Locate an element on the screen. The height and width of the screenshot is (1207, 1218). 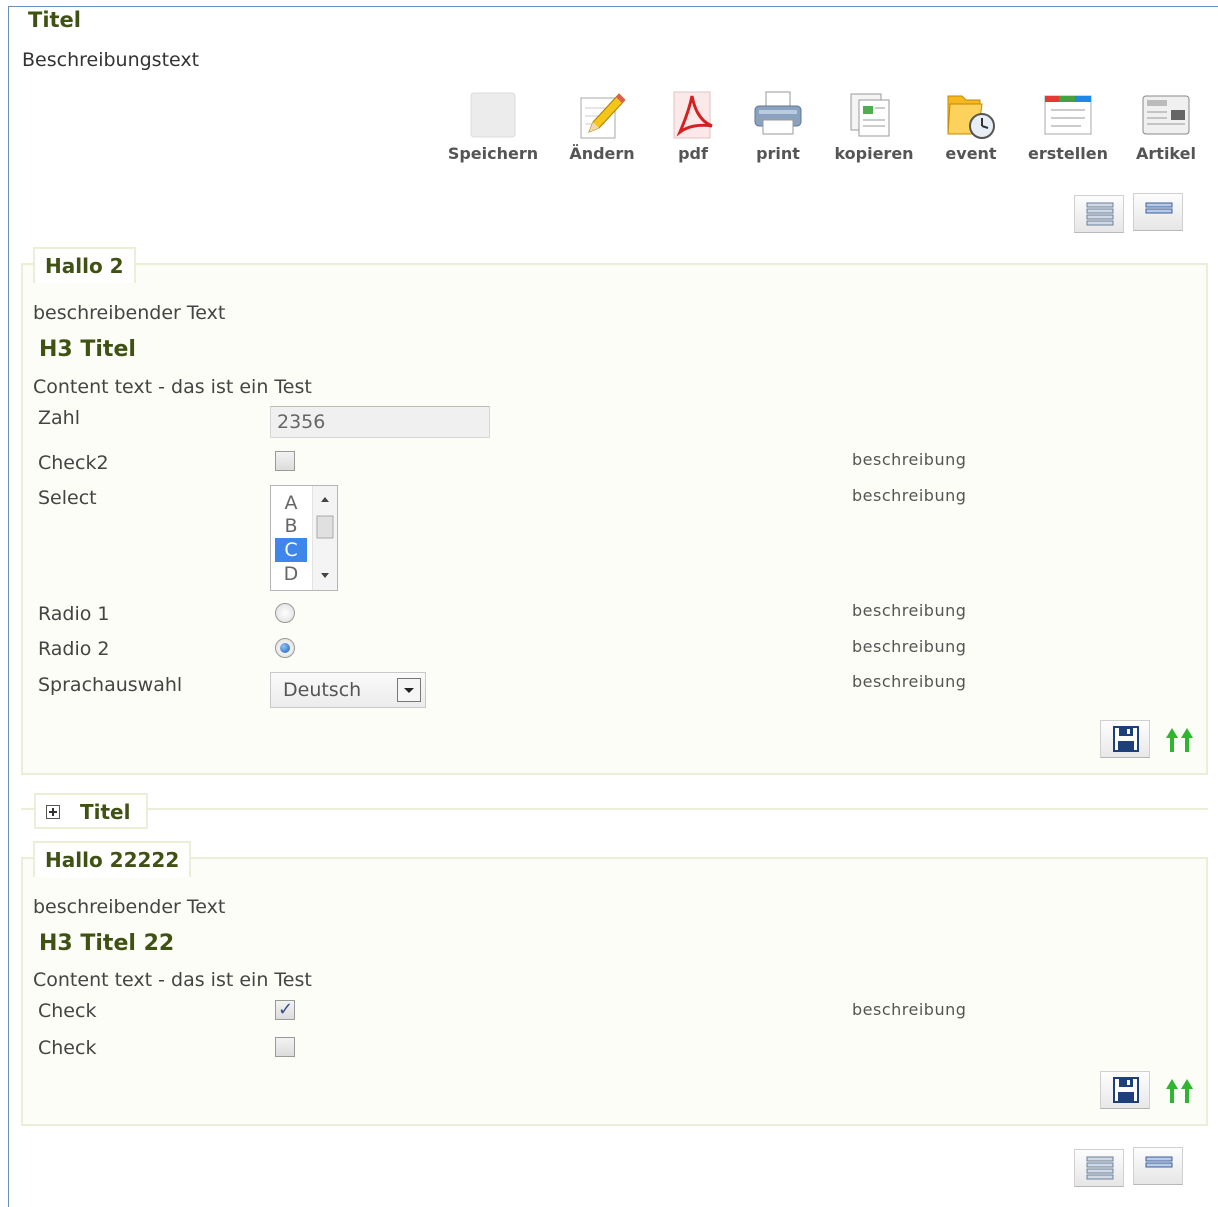
expand-plus-icon is located at coordinates (53, 812).